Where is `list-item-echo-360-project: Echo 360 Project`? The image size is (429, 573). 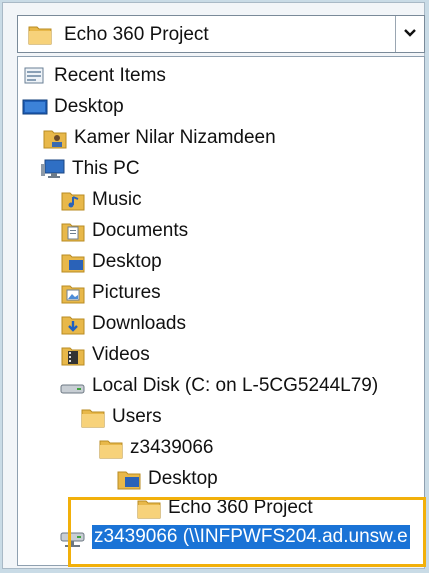 list-item-echo-360-project: Echo 360 Project is located at coordinates (224, 508).